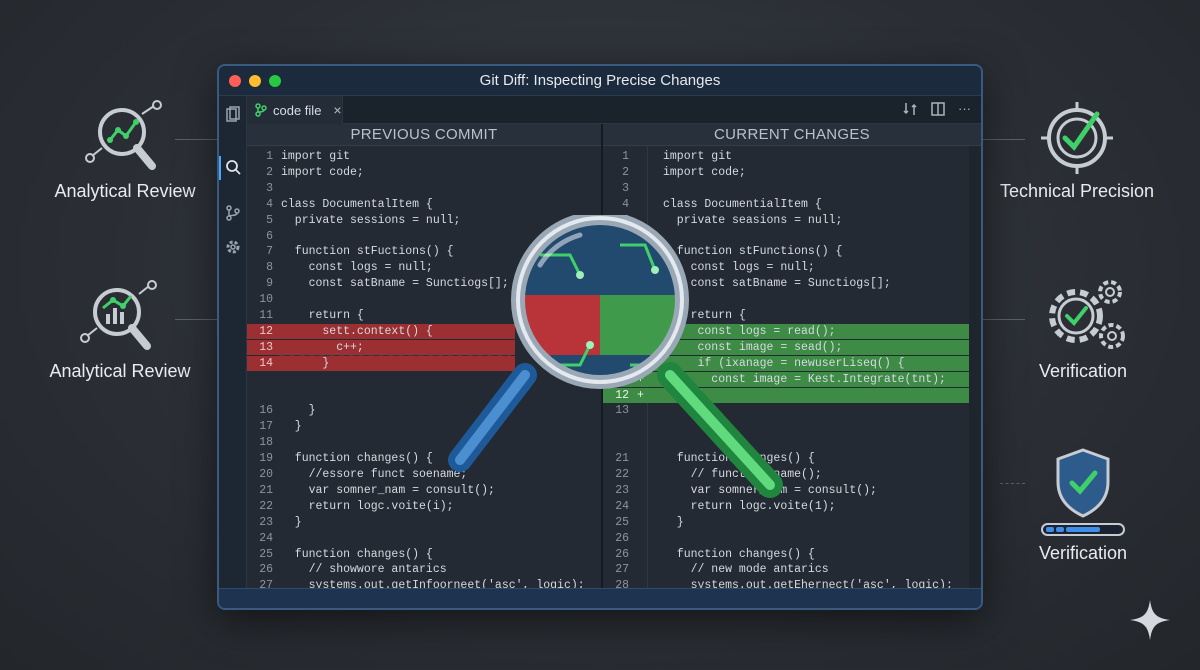 The image size is (1200, 670). I want to click on side-label: Technical Precision, so click(1077, 191).